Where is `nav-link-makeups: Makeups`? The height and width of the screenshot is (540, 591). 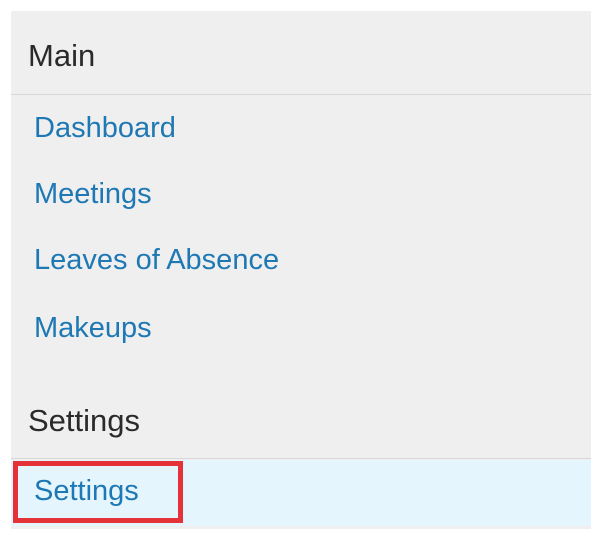 nav-link-makeups: Makeups is located at coordinates (93, 328).